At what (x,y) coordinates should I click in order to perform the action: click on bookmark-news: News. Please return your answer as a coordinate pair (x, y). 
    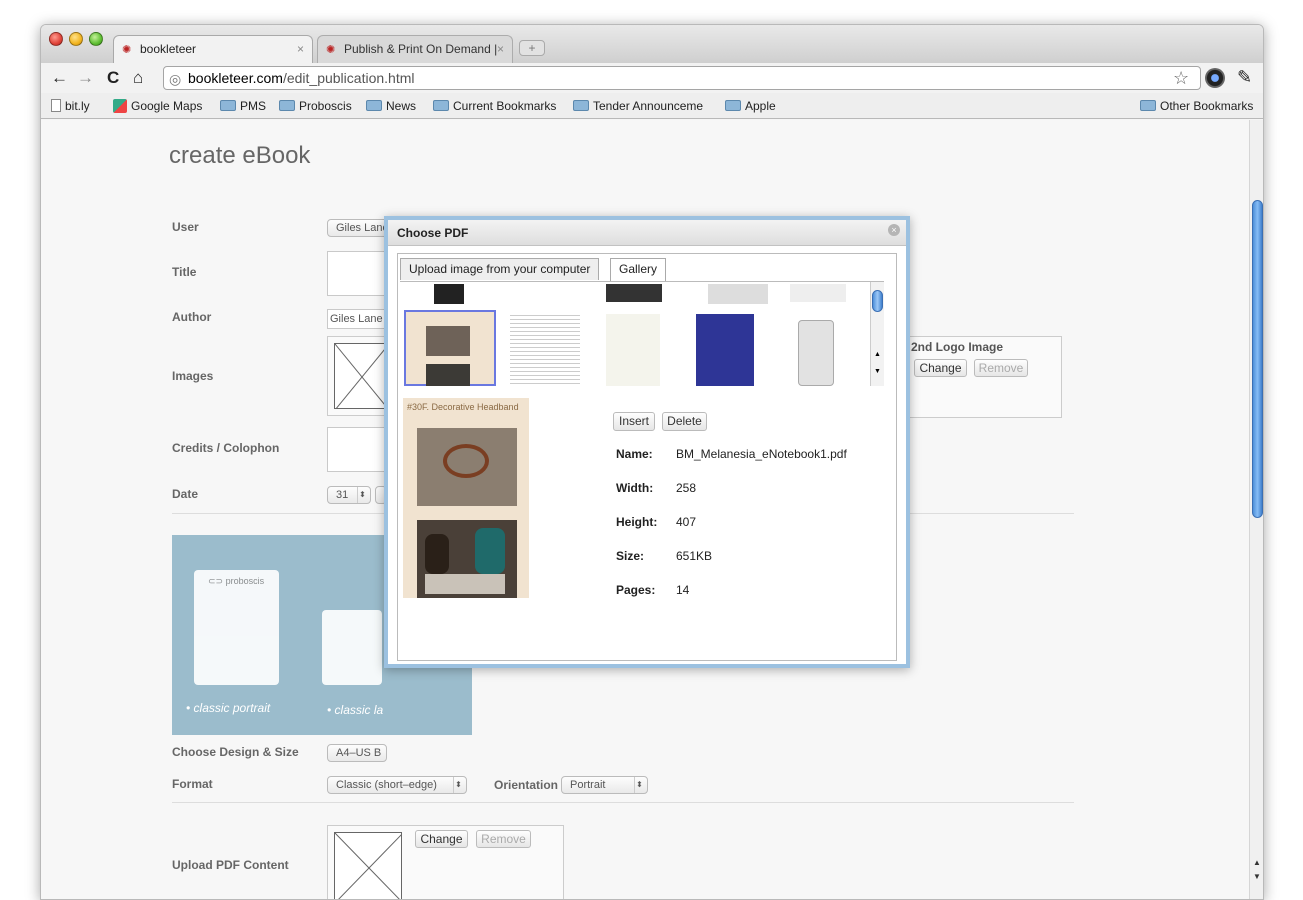
    Looking at the image, I should click on (391, 106).